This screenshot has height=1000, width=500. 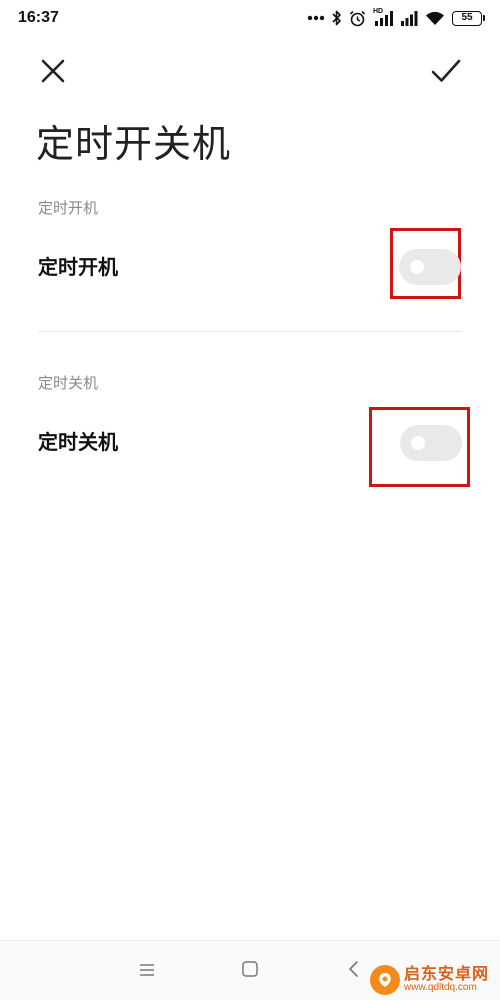 I want to click on menu-icon, so click(x=147, y=971).